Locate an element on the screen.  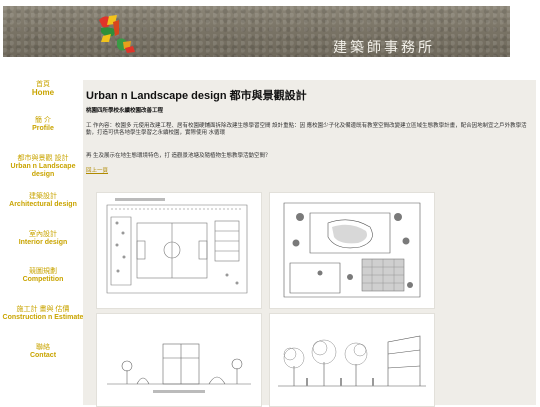
nav-item-contact: 聯絡 Contact is located at coordinates (43, 352).